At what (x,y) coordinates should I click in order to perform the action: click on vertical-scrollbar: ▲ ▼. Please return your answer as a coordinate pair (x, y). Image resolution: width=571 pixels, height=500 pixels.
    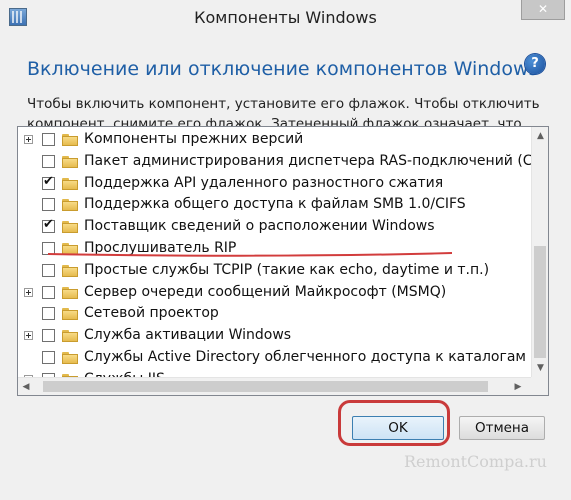
    Looking at the image, I should click on (539, 252).